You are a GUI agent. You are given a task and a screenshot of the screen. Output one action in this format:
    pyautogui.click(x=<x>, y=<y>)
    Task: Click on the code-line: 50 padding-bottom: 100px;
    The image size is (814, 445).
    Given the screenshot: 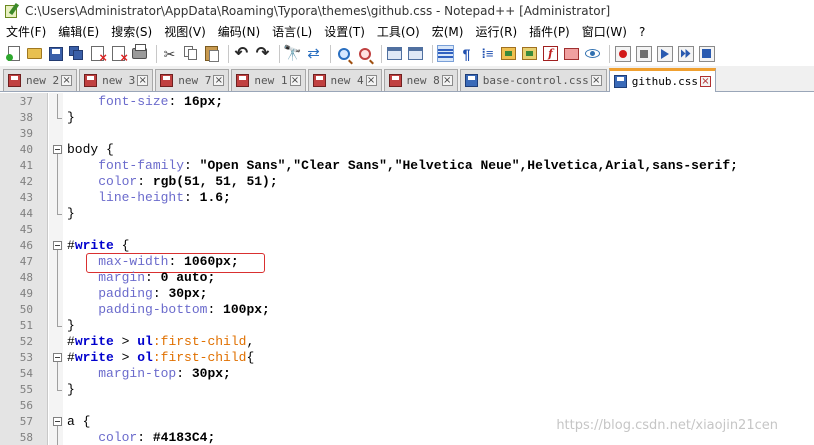 What is the action you would take?
    pyautogui.click(x=407, y=310)
    